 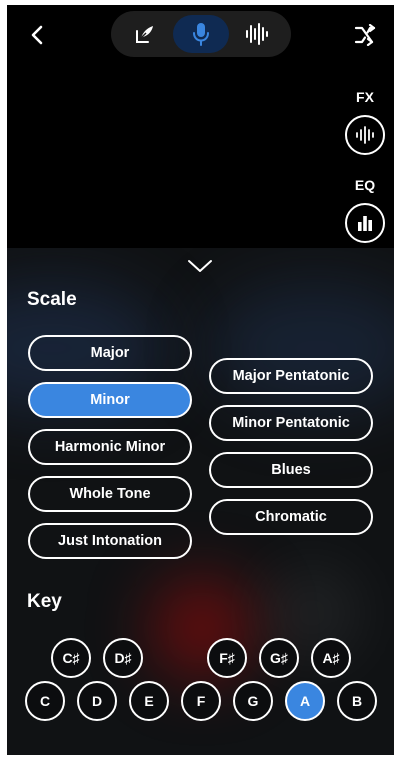 I want to click on eq-button, so click(x=365, y=223).